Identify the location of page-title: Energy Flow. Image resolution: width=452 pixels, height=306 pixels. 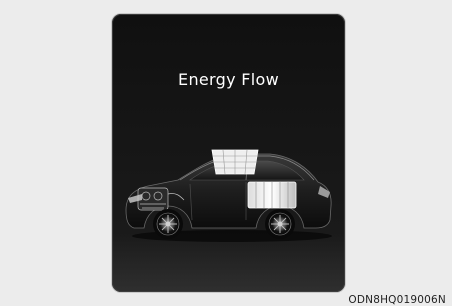
(228, 79).